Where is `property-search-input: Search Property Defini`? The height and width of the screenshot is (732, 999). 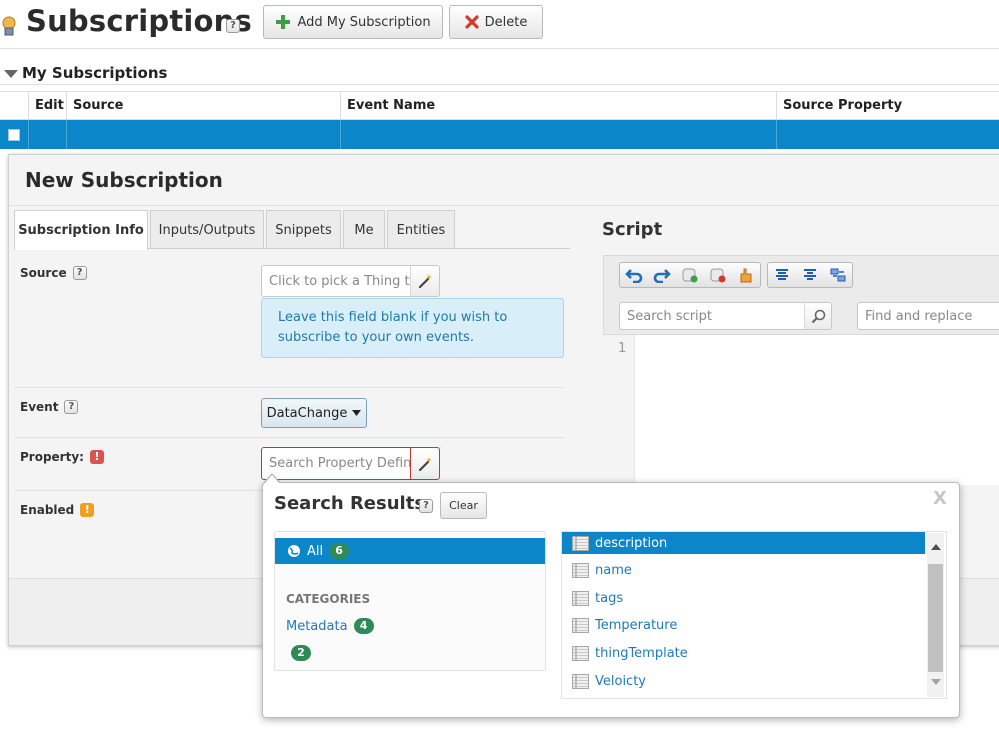
property-search-input: Search Property Defini is located at coordinates (336, 463).